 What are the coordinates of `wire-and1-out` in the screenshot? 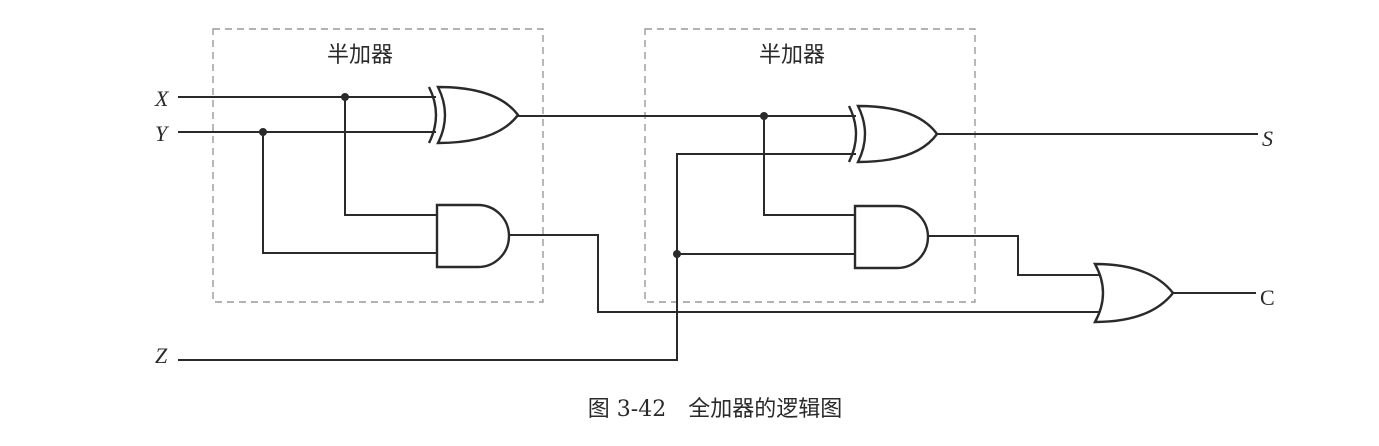 It's located at (805, 273).